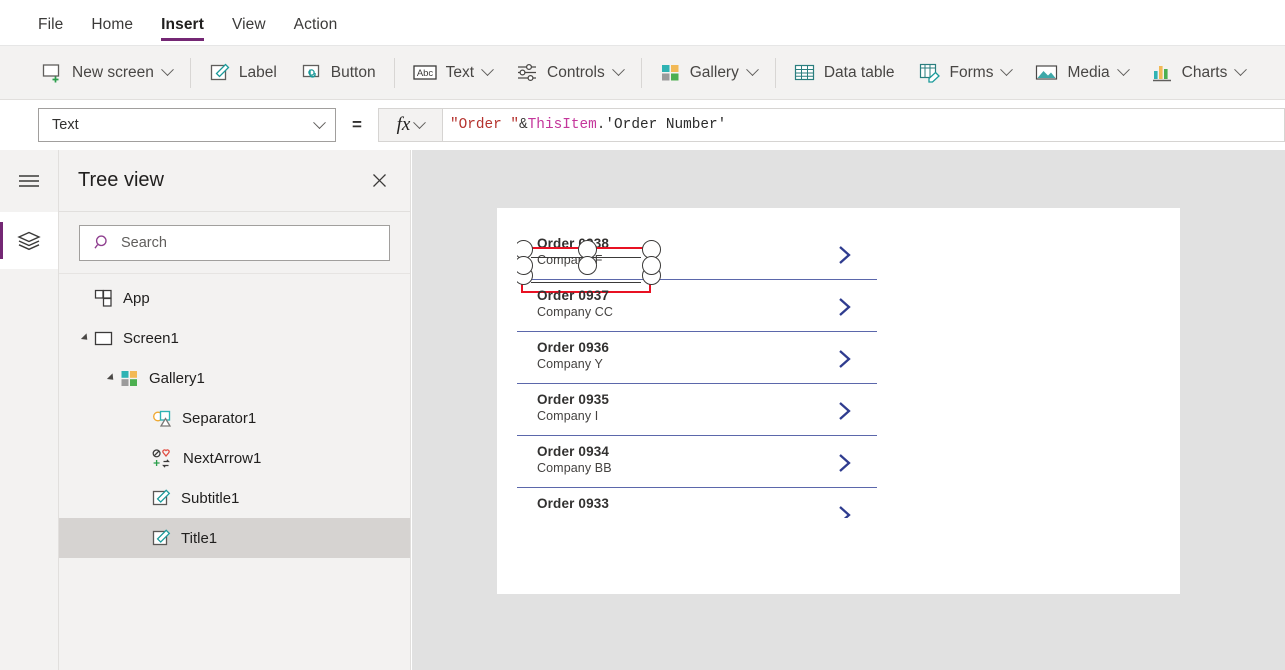 Image resolution: width=1285 pixels, height=670 pixels. I want to click on screen-icon, so click(103, 338).